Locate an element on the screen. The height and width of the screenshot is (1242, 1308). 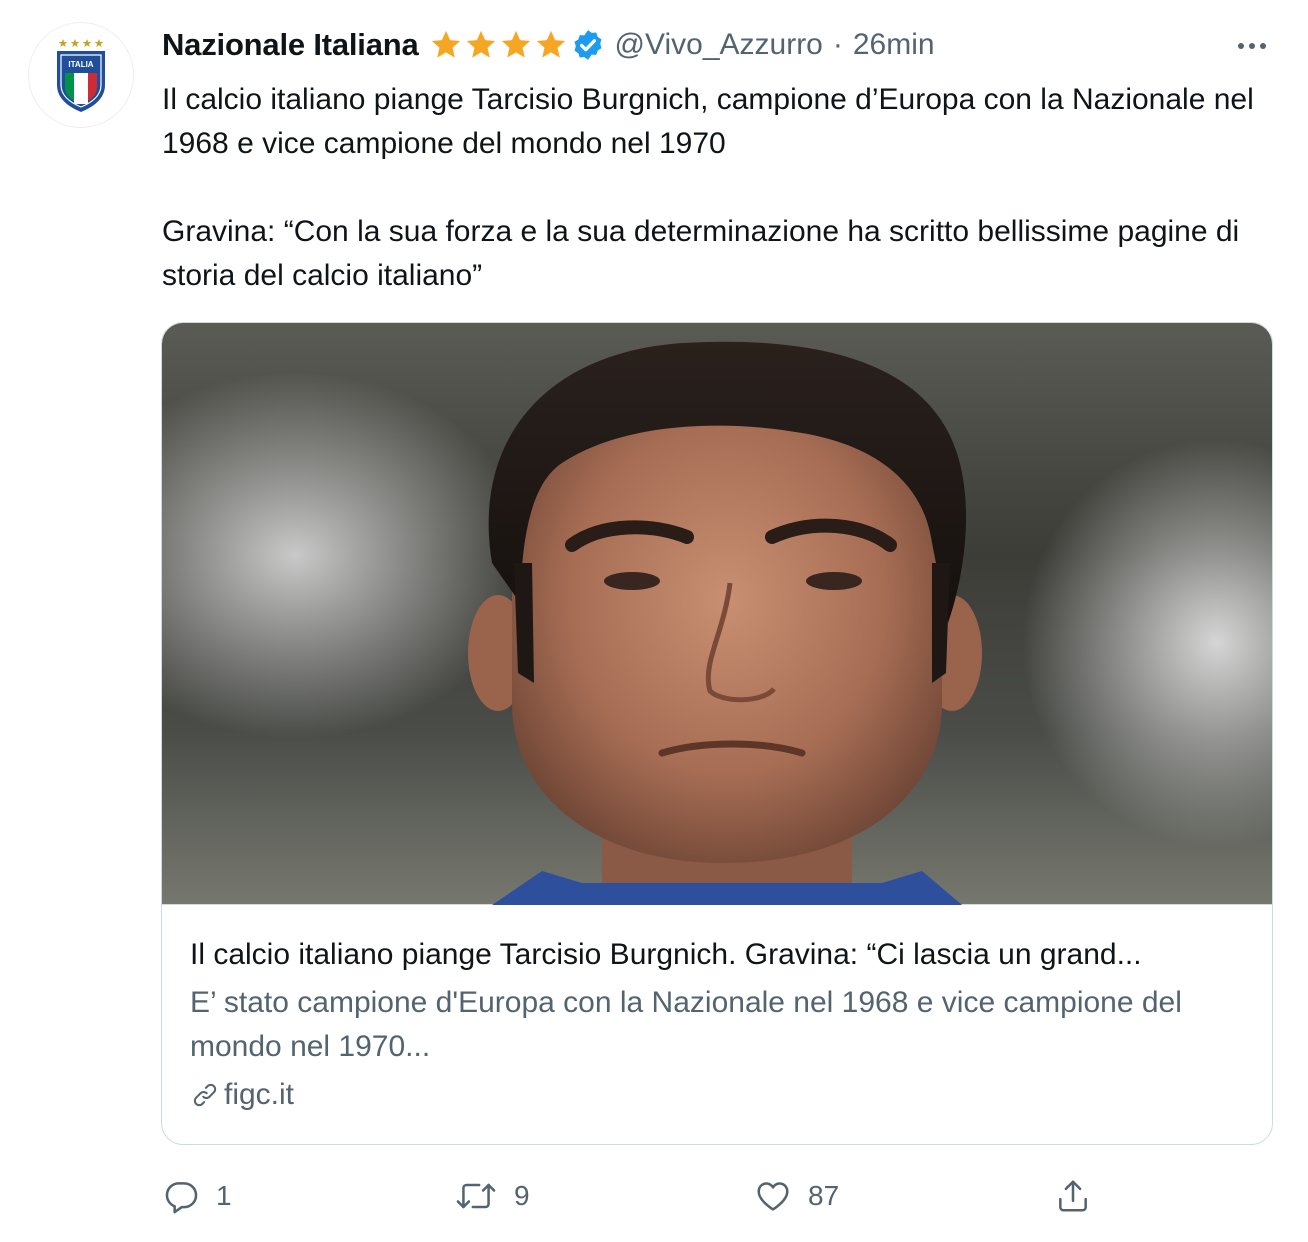
share-icon is located at coordinates (1073, 1196).